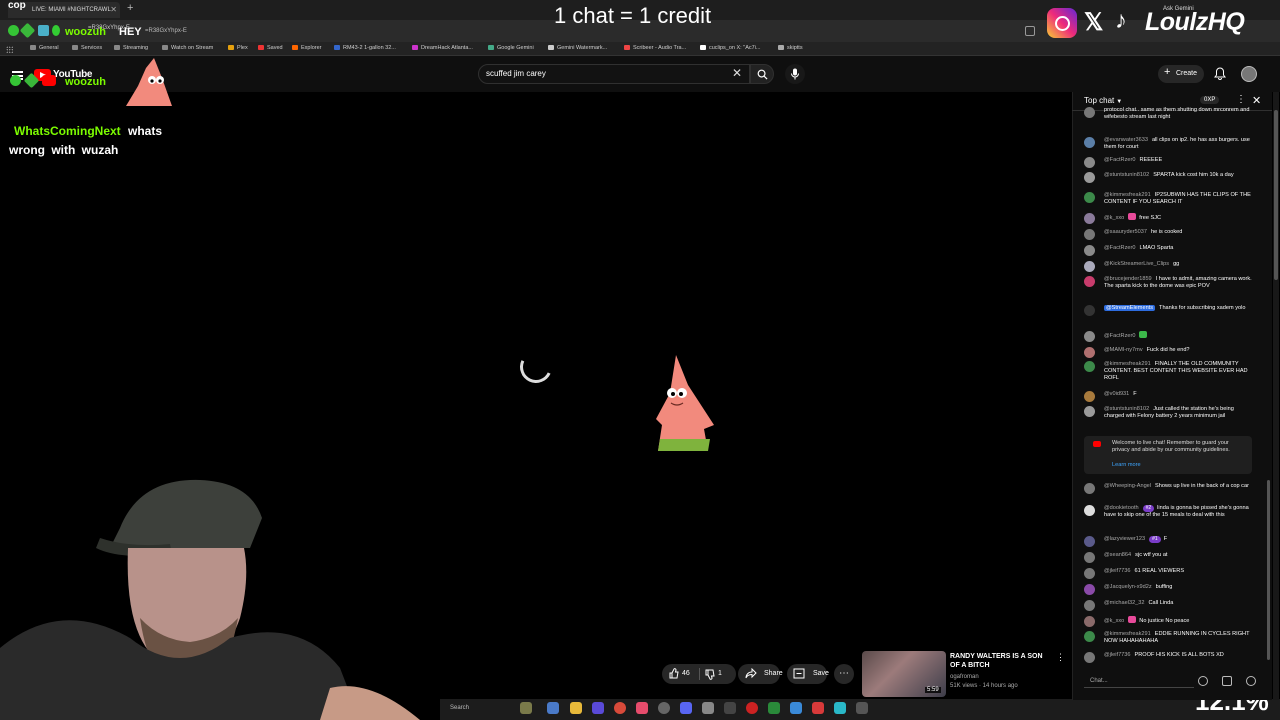 This screenshot has width=1280, height=720. I want to click on chat-username: @saauryder5037, so click(1125, 232).